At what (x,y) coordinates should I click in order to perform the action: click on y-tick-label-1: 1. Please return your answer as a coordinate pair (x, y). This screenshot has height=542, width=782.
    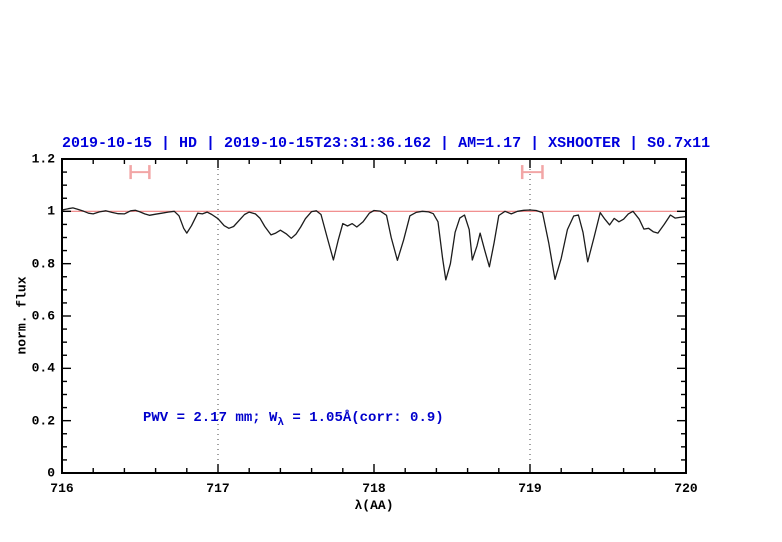
    Looking at the image, I should click on (51, 211).